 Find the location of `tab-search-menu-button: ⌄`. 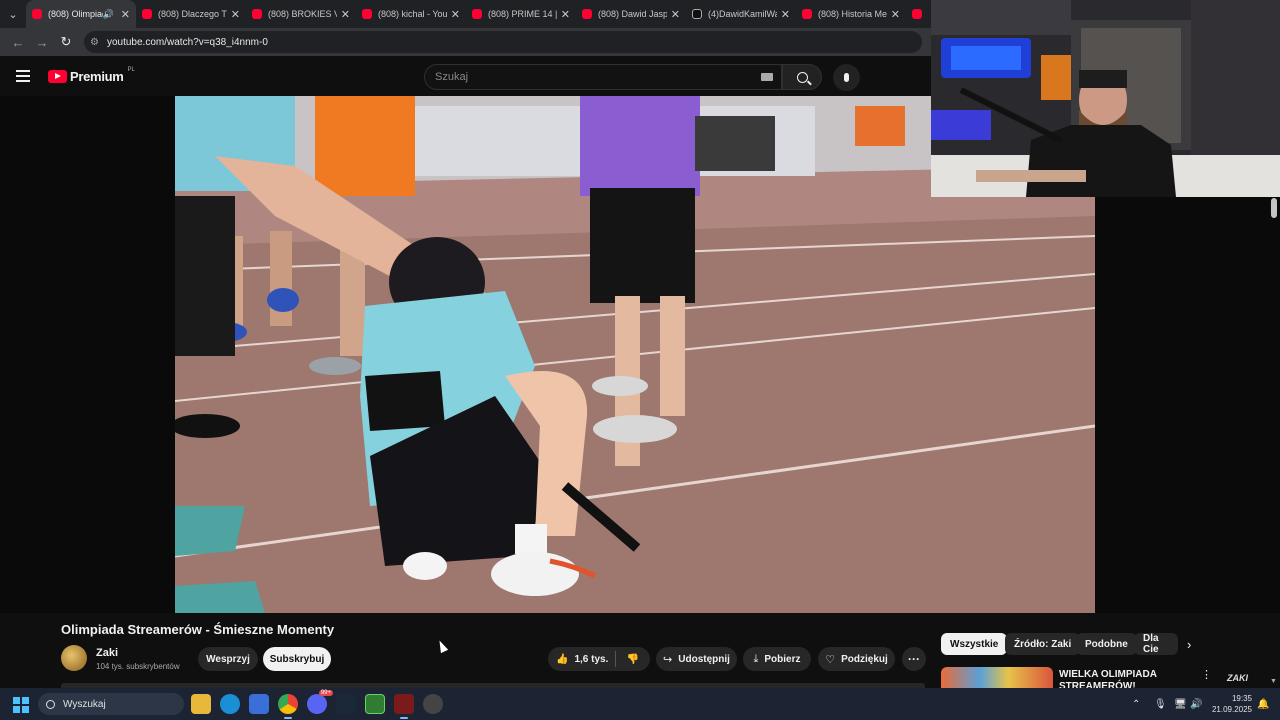

tab-search-menu-button: ⌄ is located at coordinates (13, 14).